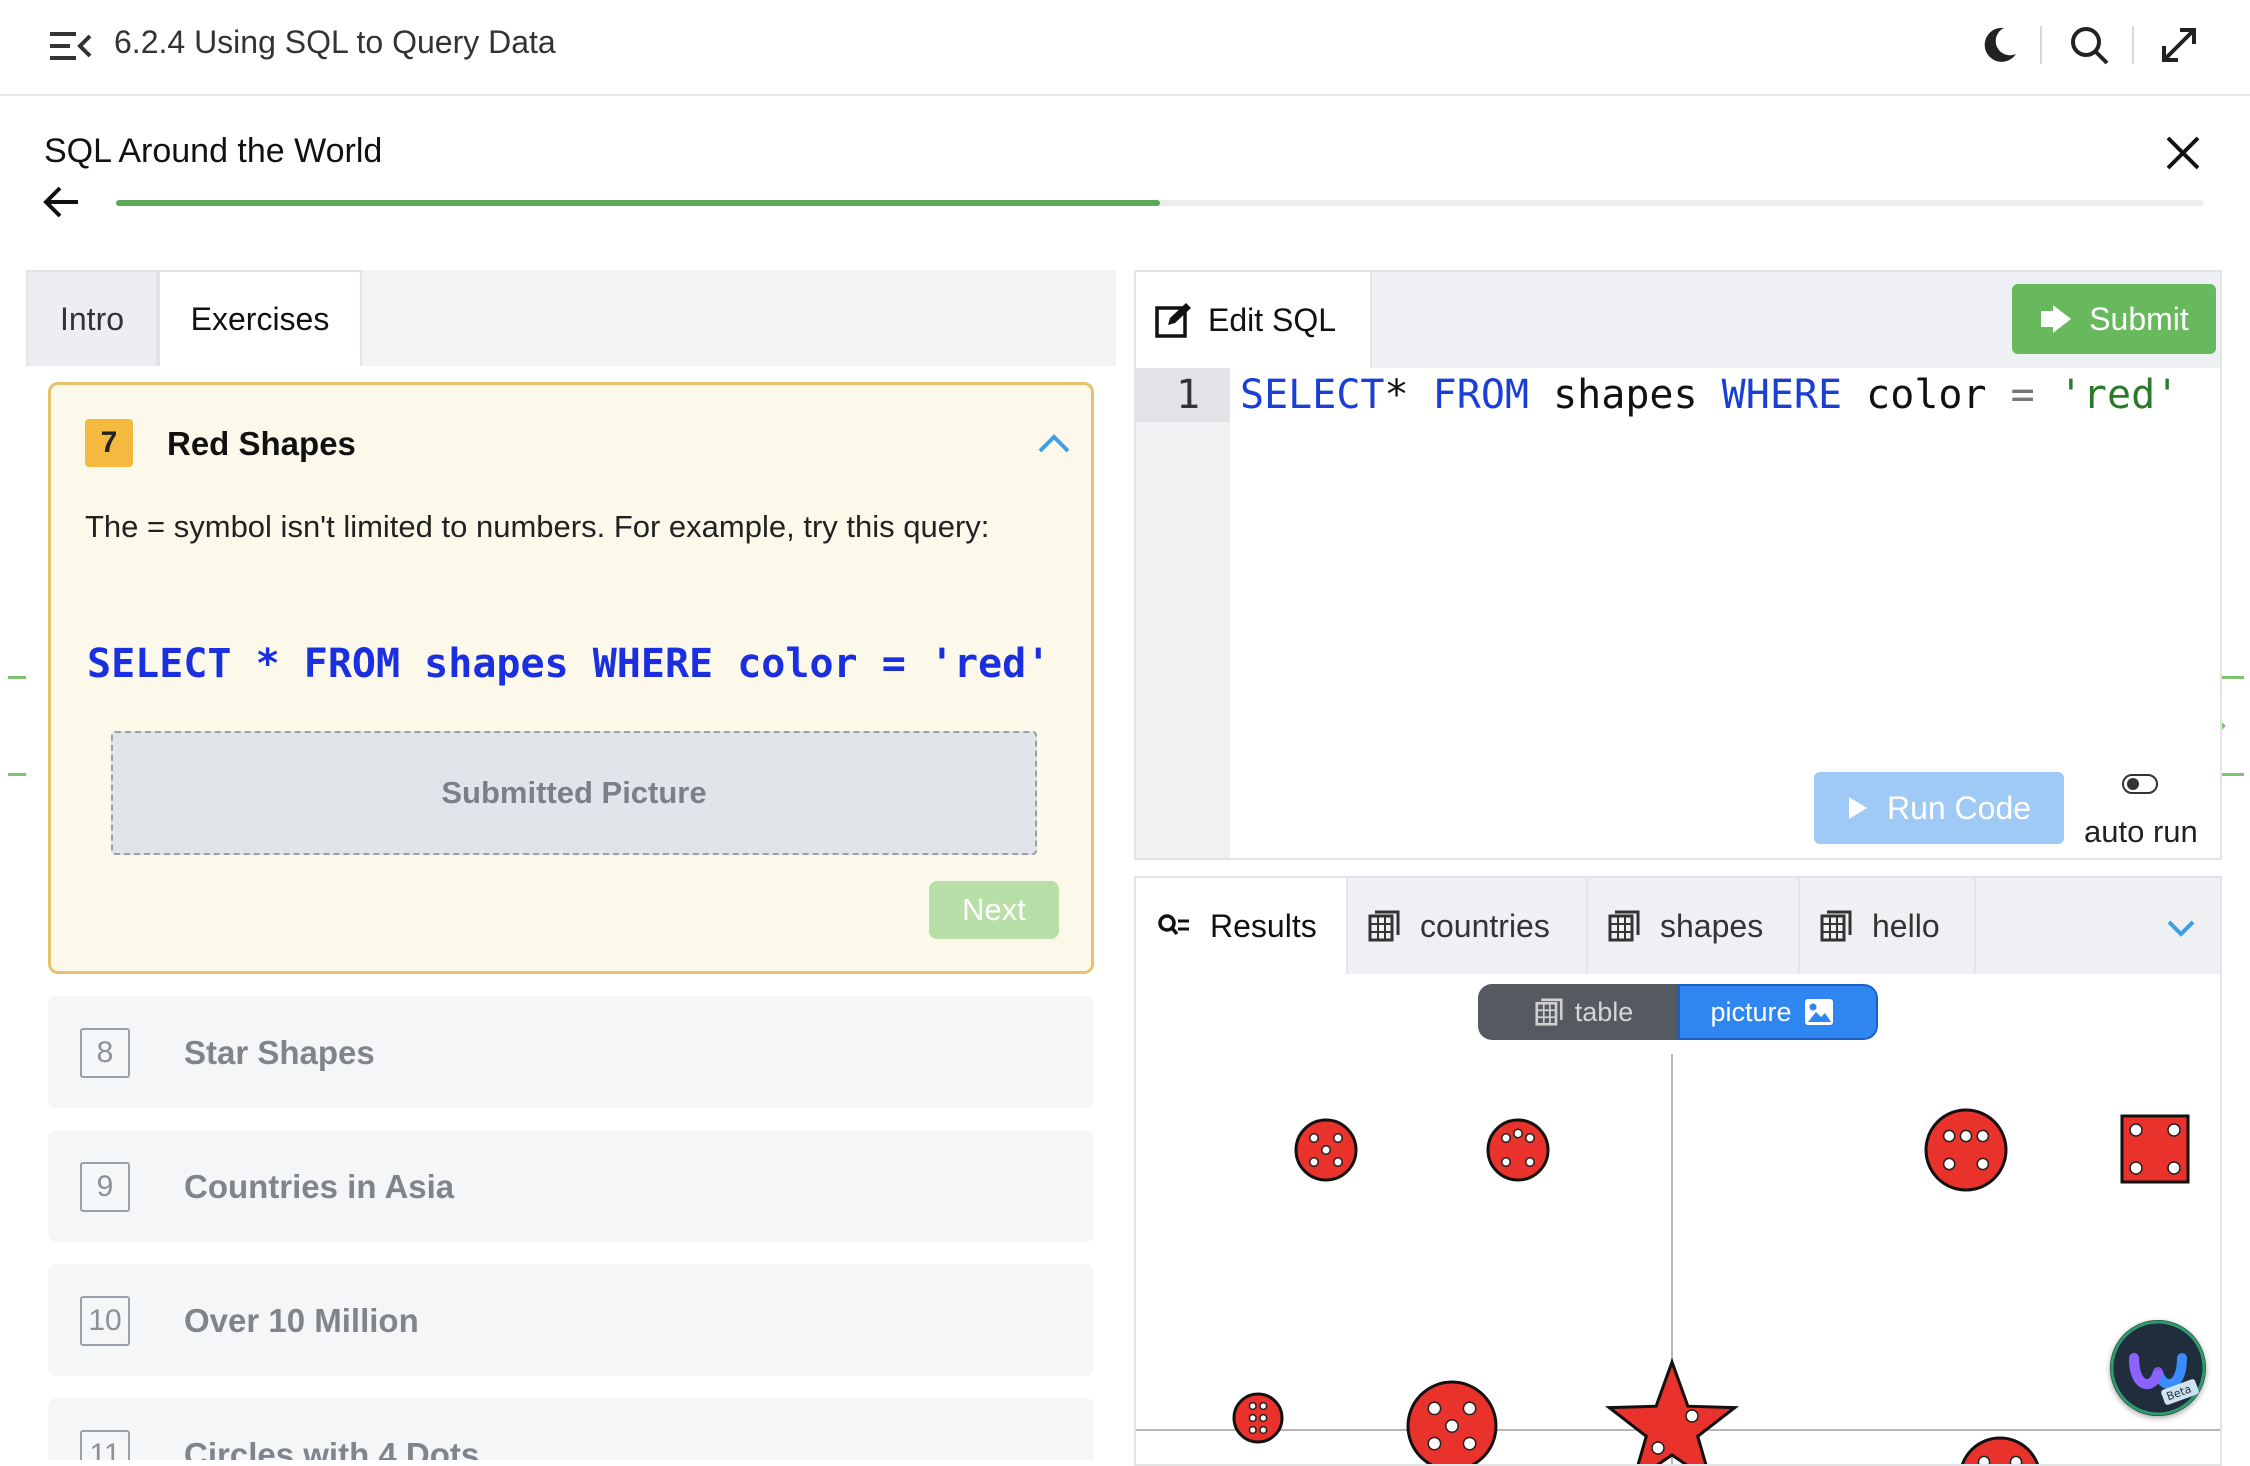  I want to click on tab-exercises: Exercises, so click(260, 318).